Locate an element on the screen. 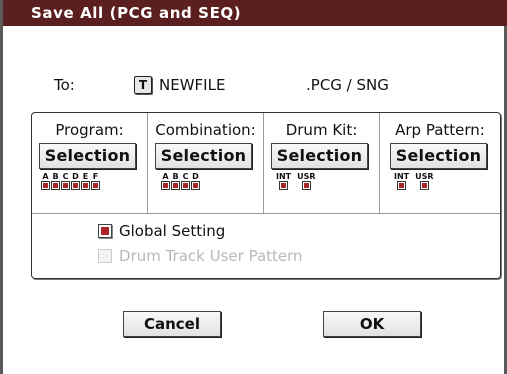 This screenshot has height=374, width=507. drum-track-user-pattern-label: Drum Track User Pattern is located at coordinates (211, 256).